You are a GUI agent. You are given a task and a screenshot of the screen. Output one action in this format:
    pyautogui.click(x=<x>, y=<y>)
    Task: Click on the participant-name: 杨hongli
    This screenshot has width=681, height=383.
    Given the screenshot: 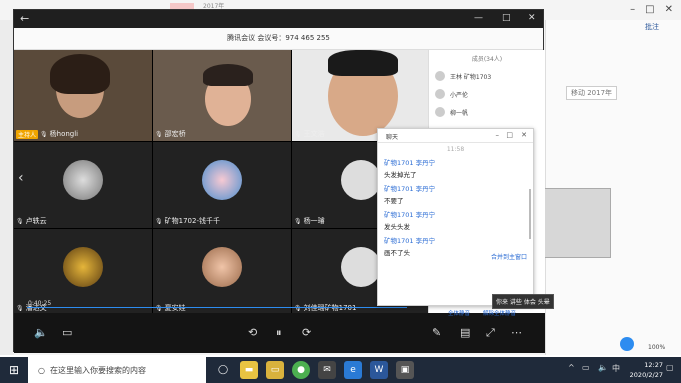 What is the action you would take?
    pyautogui.click(x=64, y=134)
    